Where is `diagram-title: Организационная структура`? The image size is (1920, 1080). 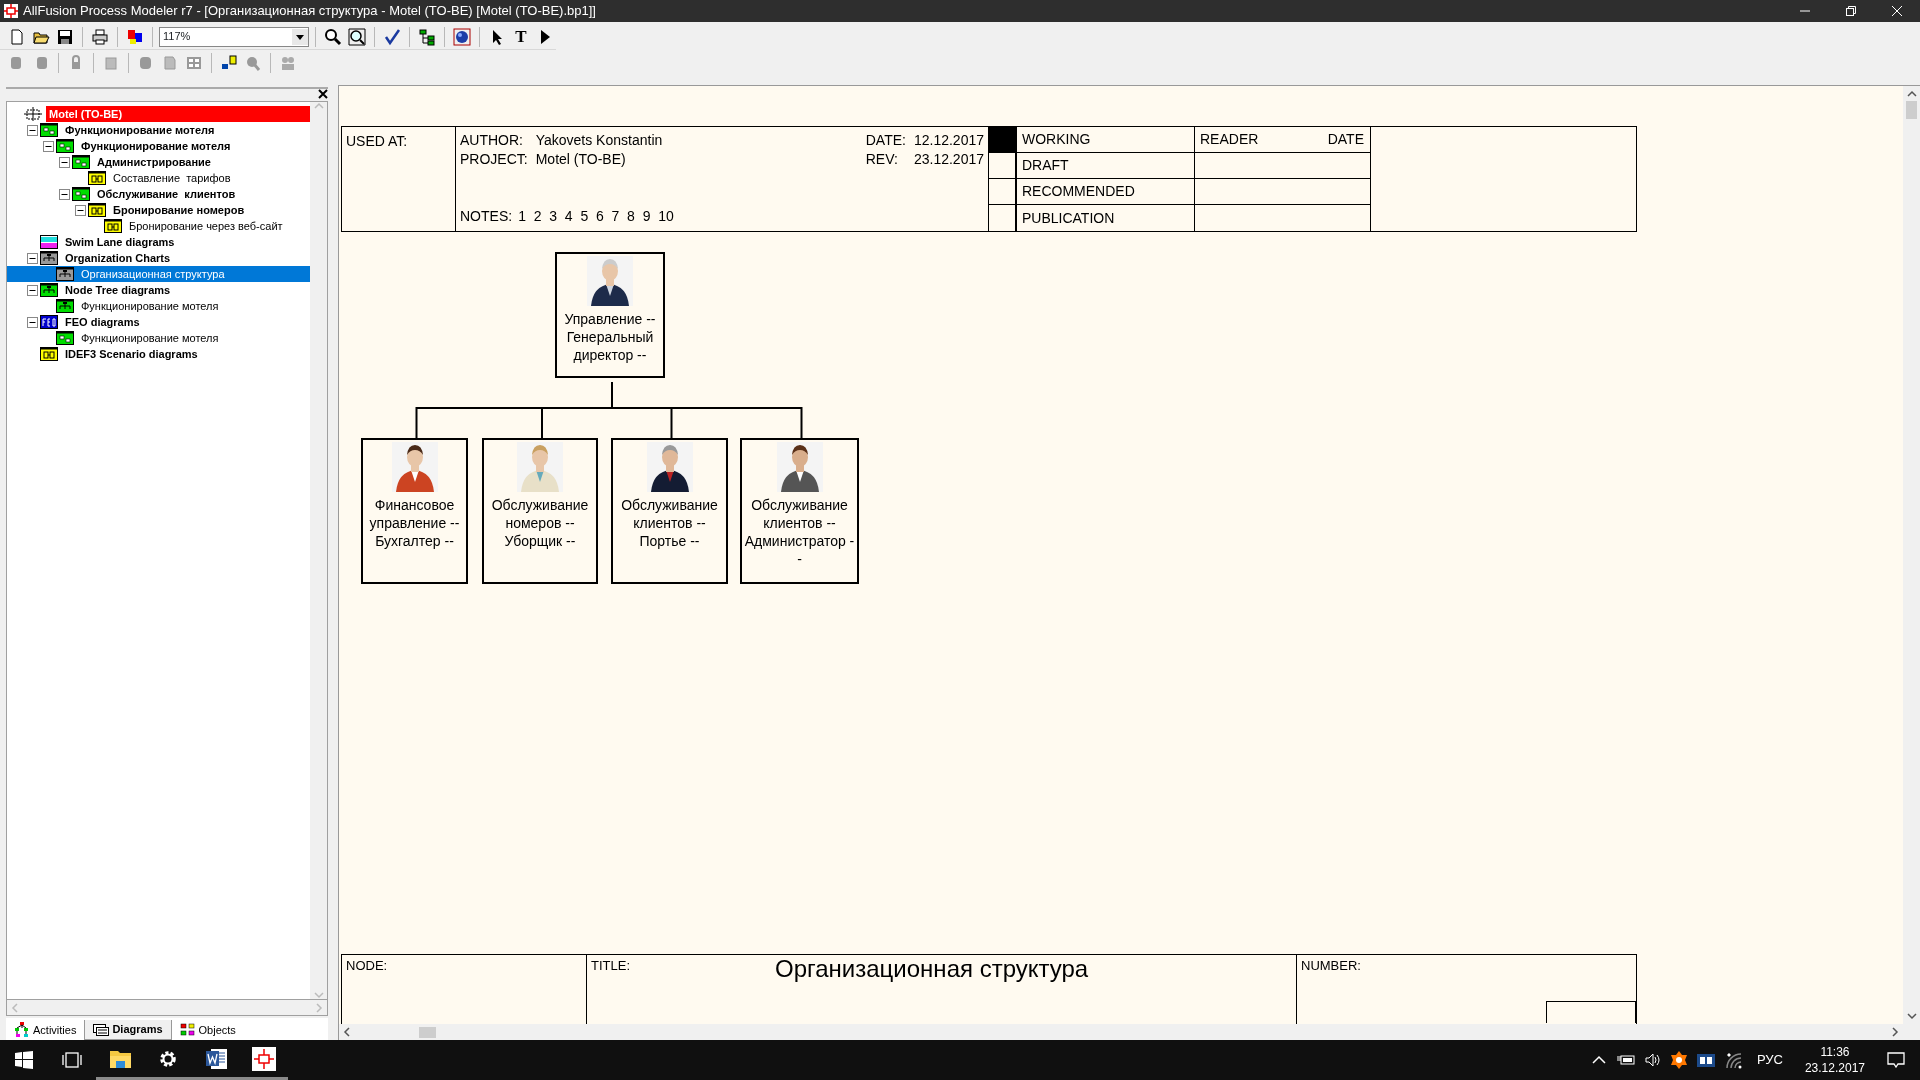 diagram-title: Организационная структура is located at coordinates (932, 969).